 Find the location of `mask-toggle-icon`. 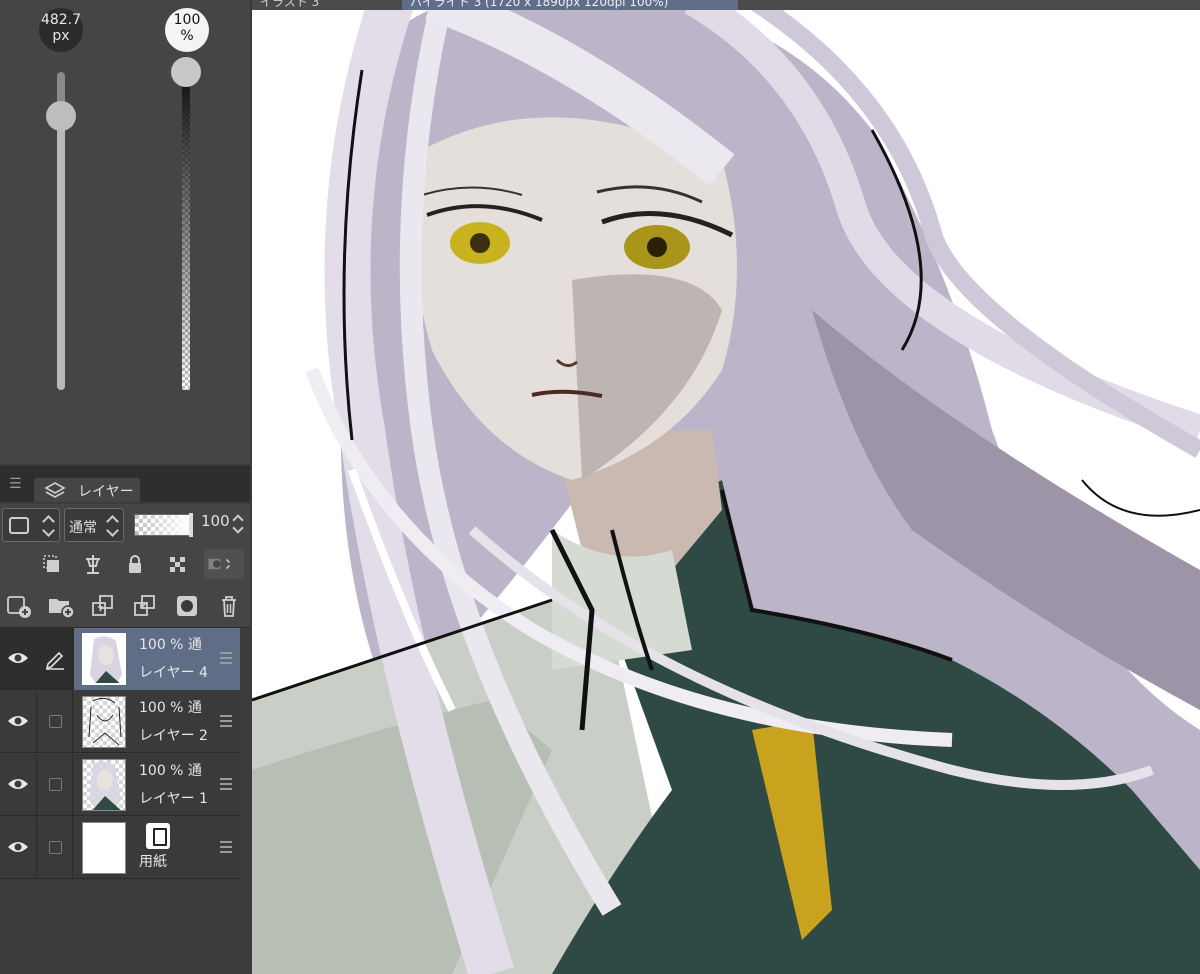

mask-toggle-icon is located at coordinates (224, 564).